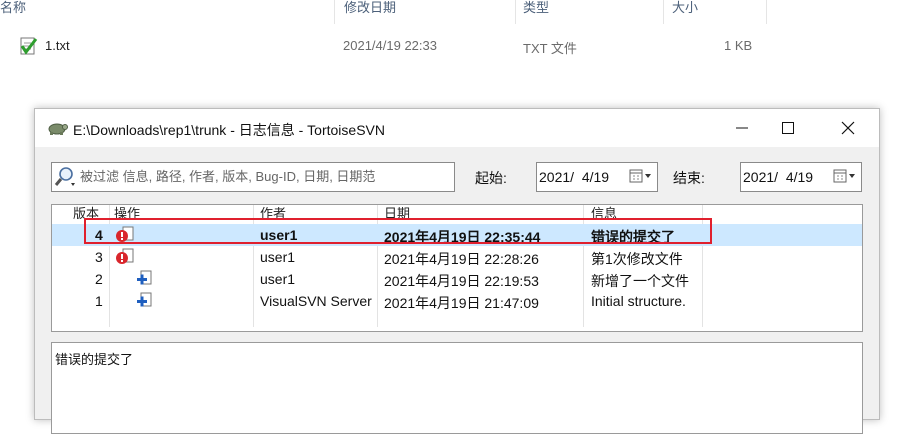 This screenshot has width=899, height=434. I want to click on end-date-picker: 2021/ 4/19, so click(801, 177).